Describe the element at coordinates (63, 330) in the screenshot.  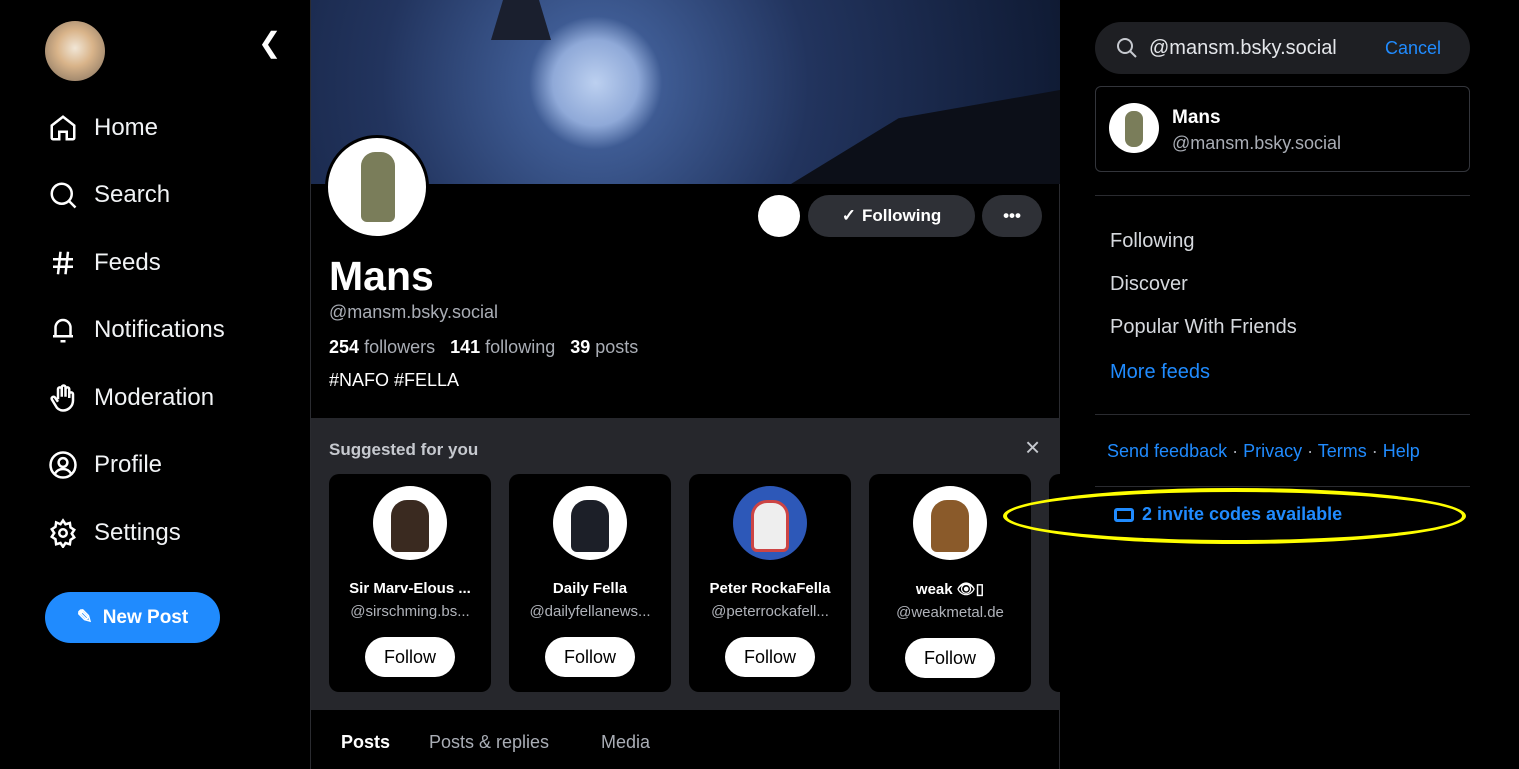
I see `bell-icon` at that location.